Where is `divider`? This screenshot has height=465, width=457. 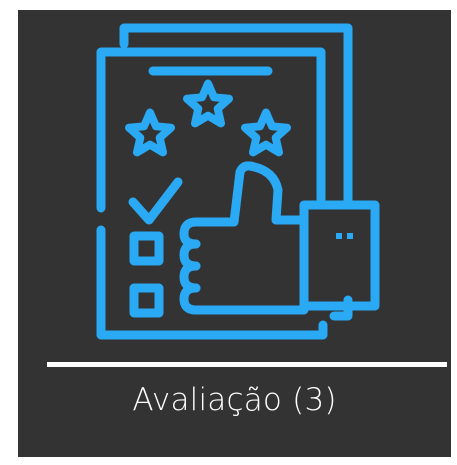 divider is located at coordinates (247, 364).